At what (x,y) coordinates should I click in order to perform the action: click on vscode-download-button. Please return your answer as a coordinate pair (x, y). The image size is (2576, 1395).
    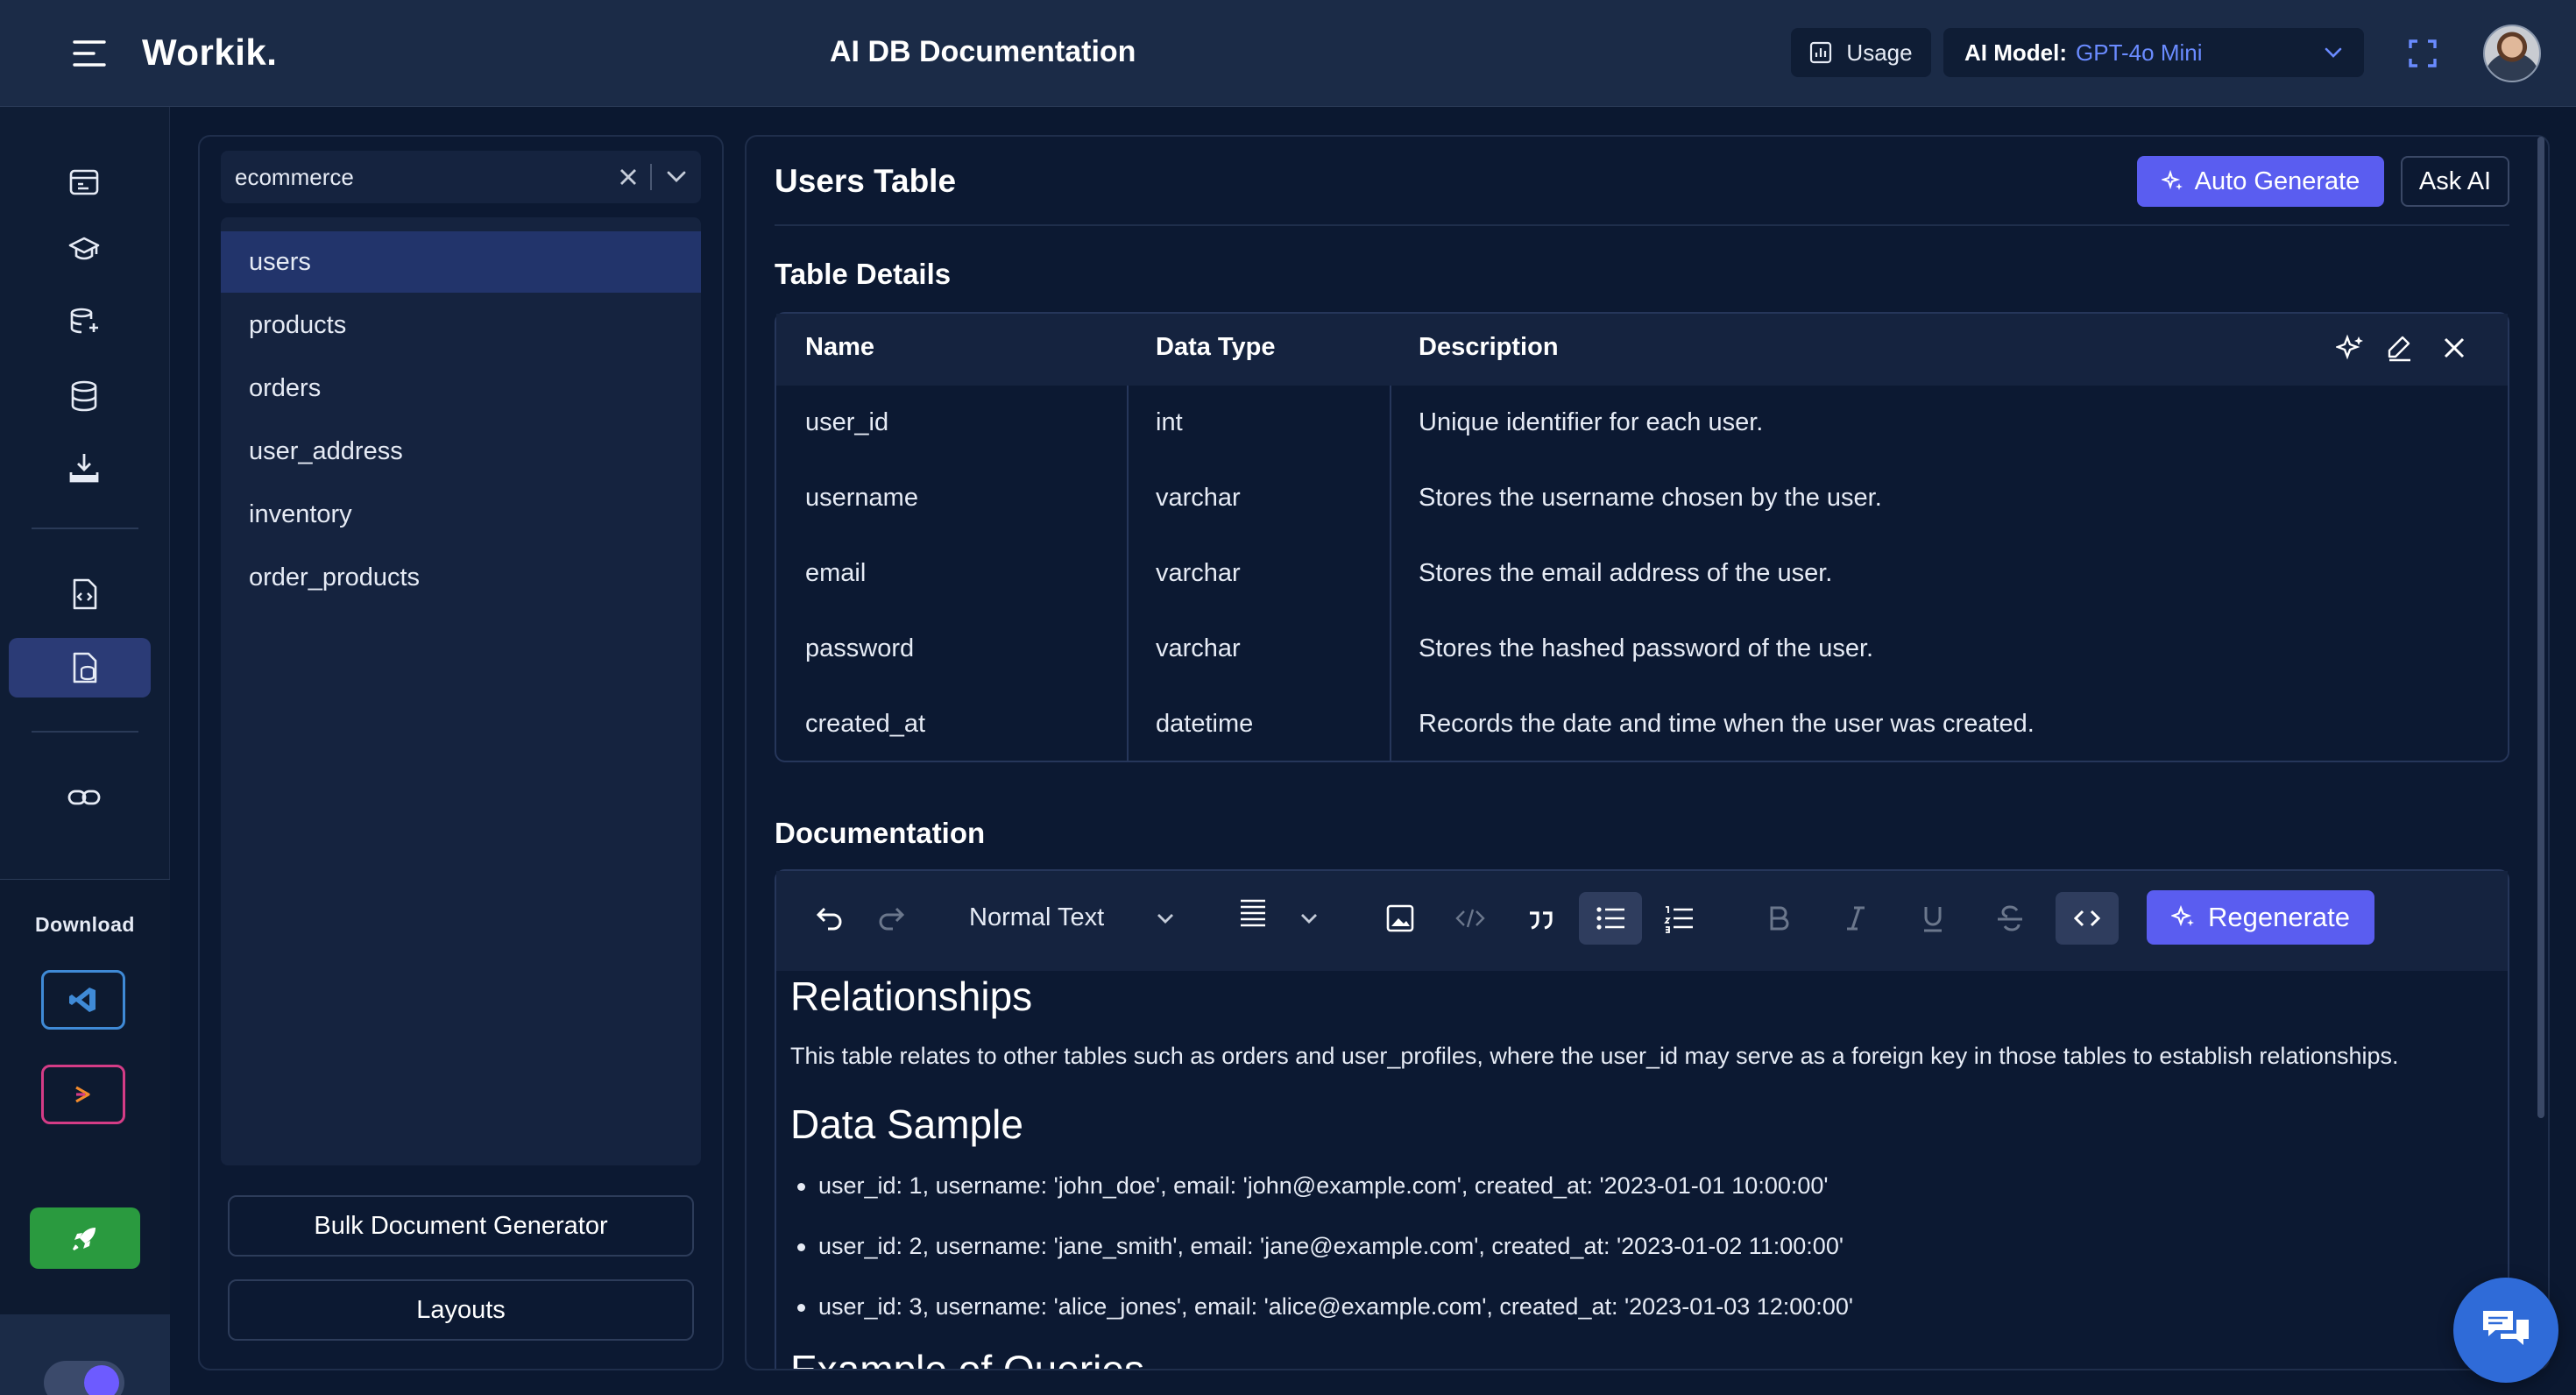
    Looking at the image, I should click on (83, 1000).